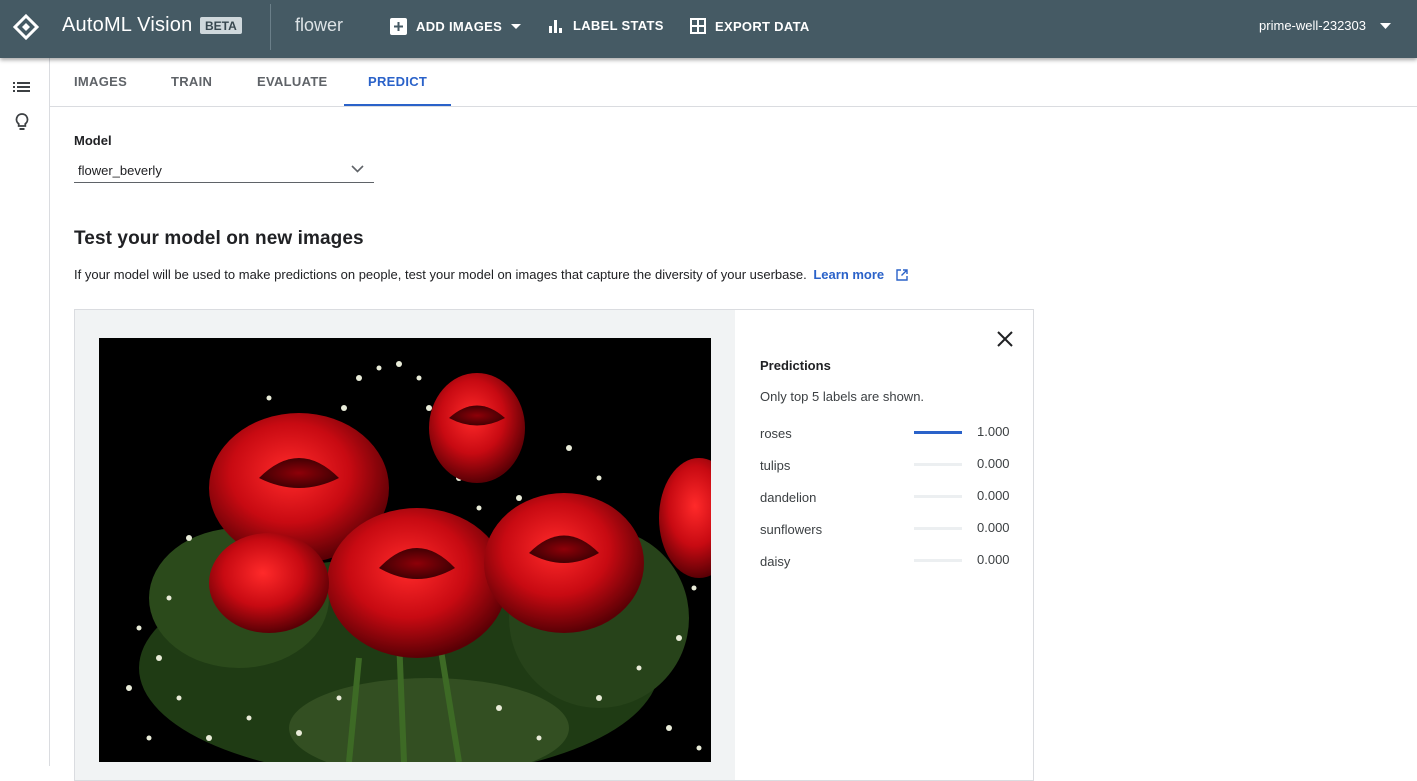 The image size is (1417, 781). Describe the element at coordinates (25, 412) in the screenshot. I see `left-rail` at that location.